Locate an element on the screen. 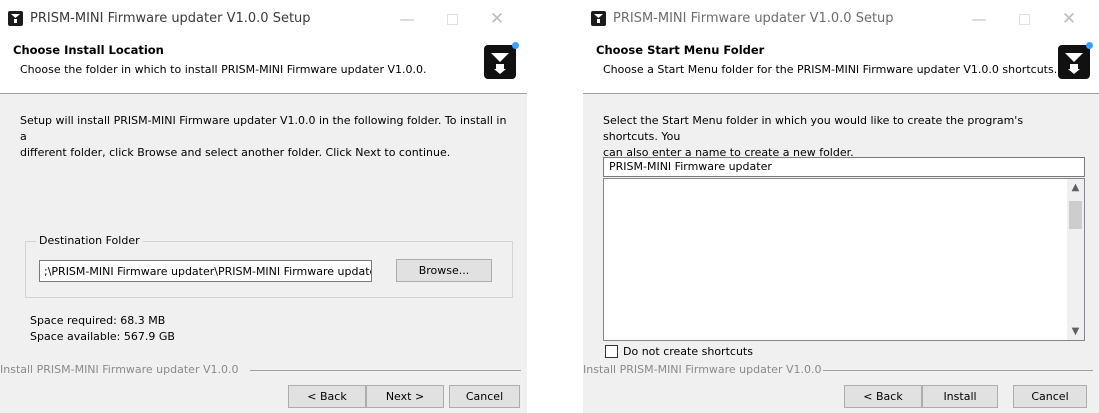 Image resolution: width=1099 pixels, height=413 pixels. scroll-thumb is located at coordinates (1075, 215).